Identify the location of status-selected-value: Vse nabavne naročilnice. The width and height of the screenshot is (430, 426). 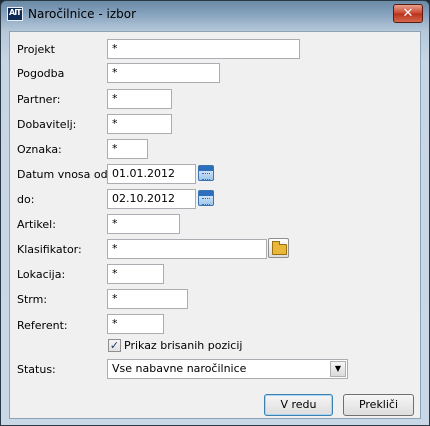
(179, 368).